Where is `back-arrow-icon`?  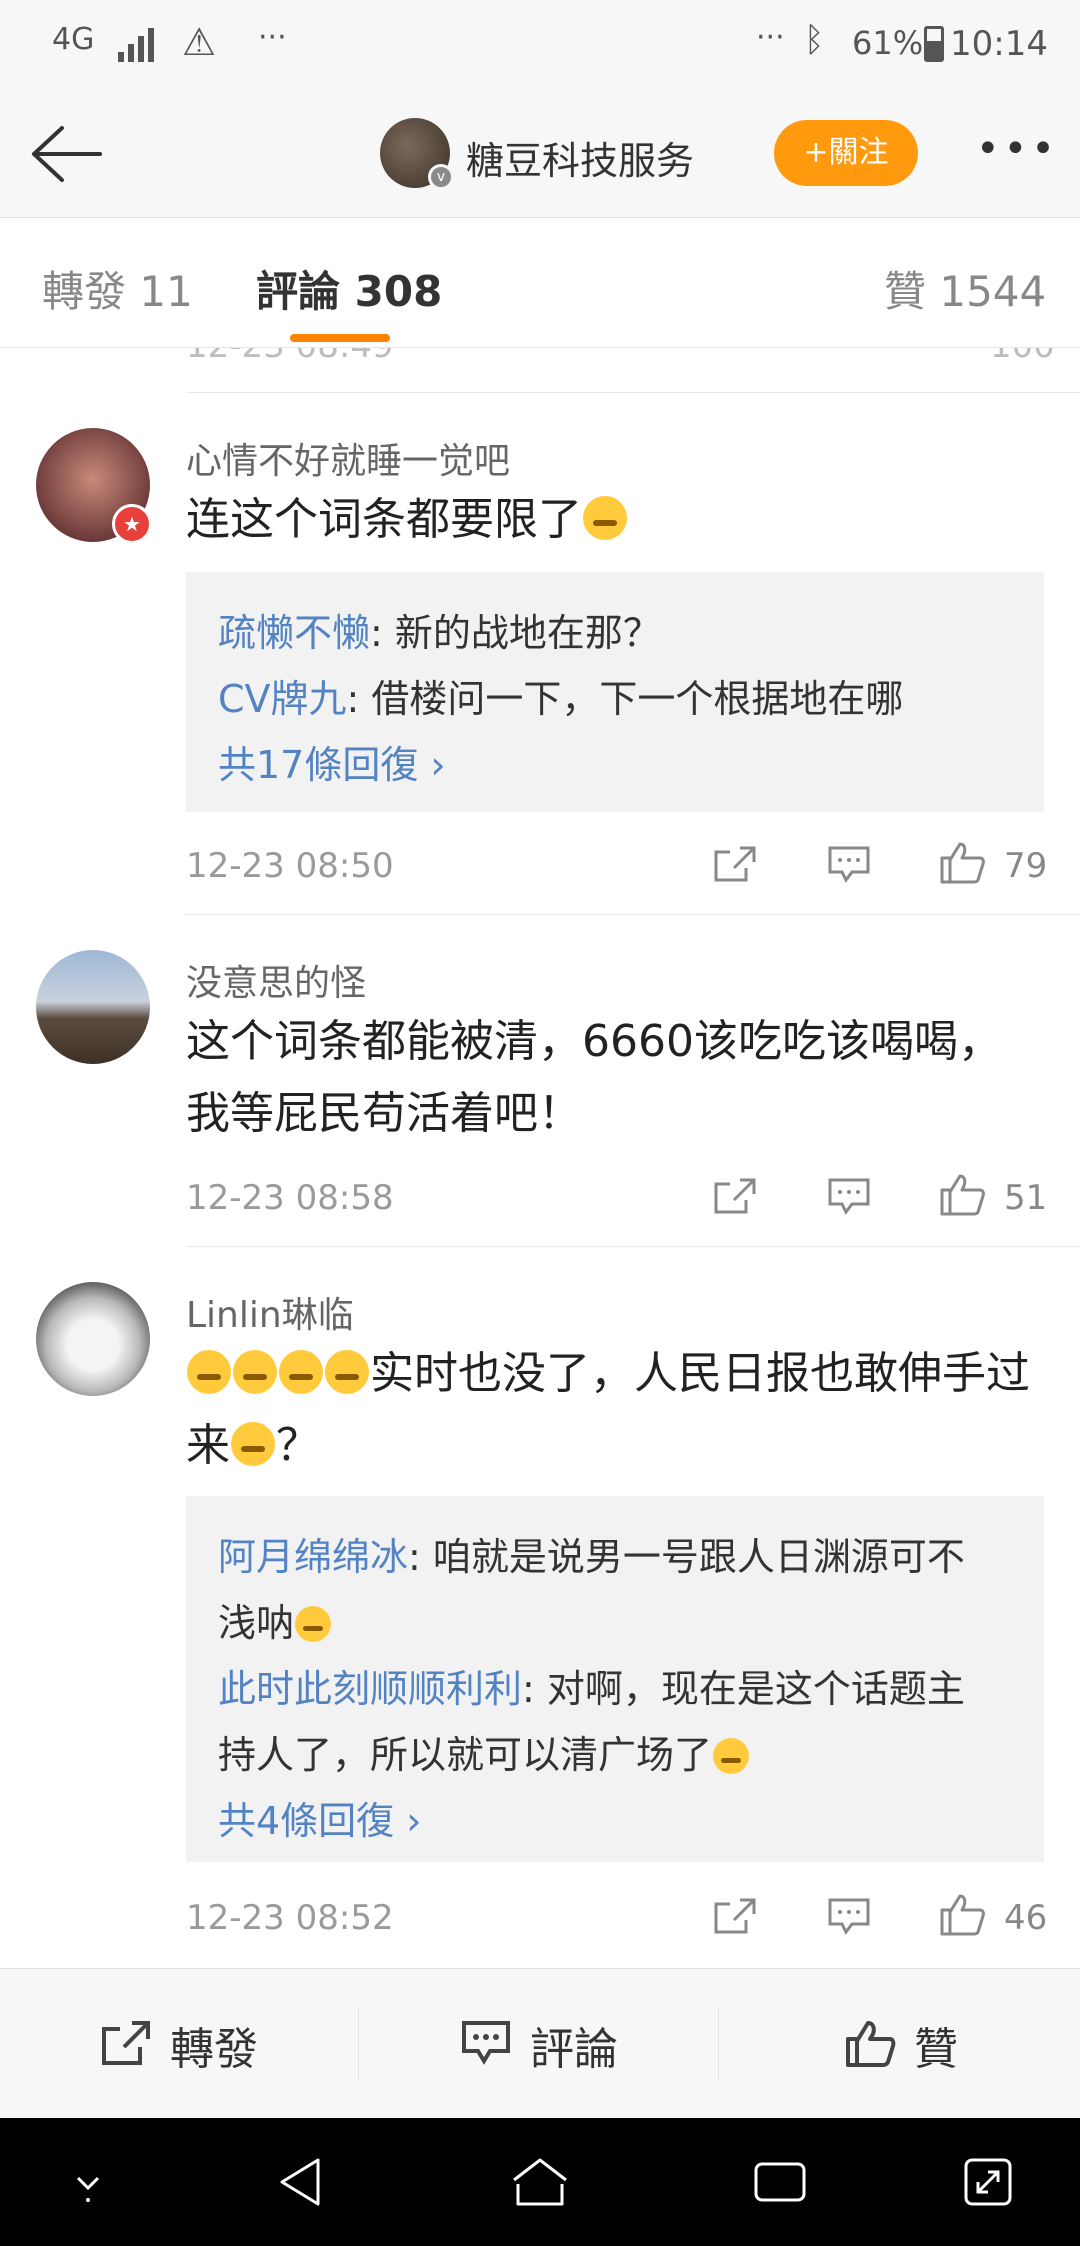
back-arrow-icon is located at coordinates (66, 154).